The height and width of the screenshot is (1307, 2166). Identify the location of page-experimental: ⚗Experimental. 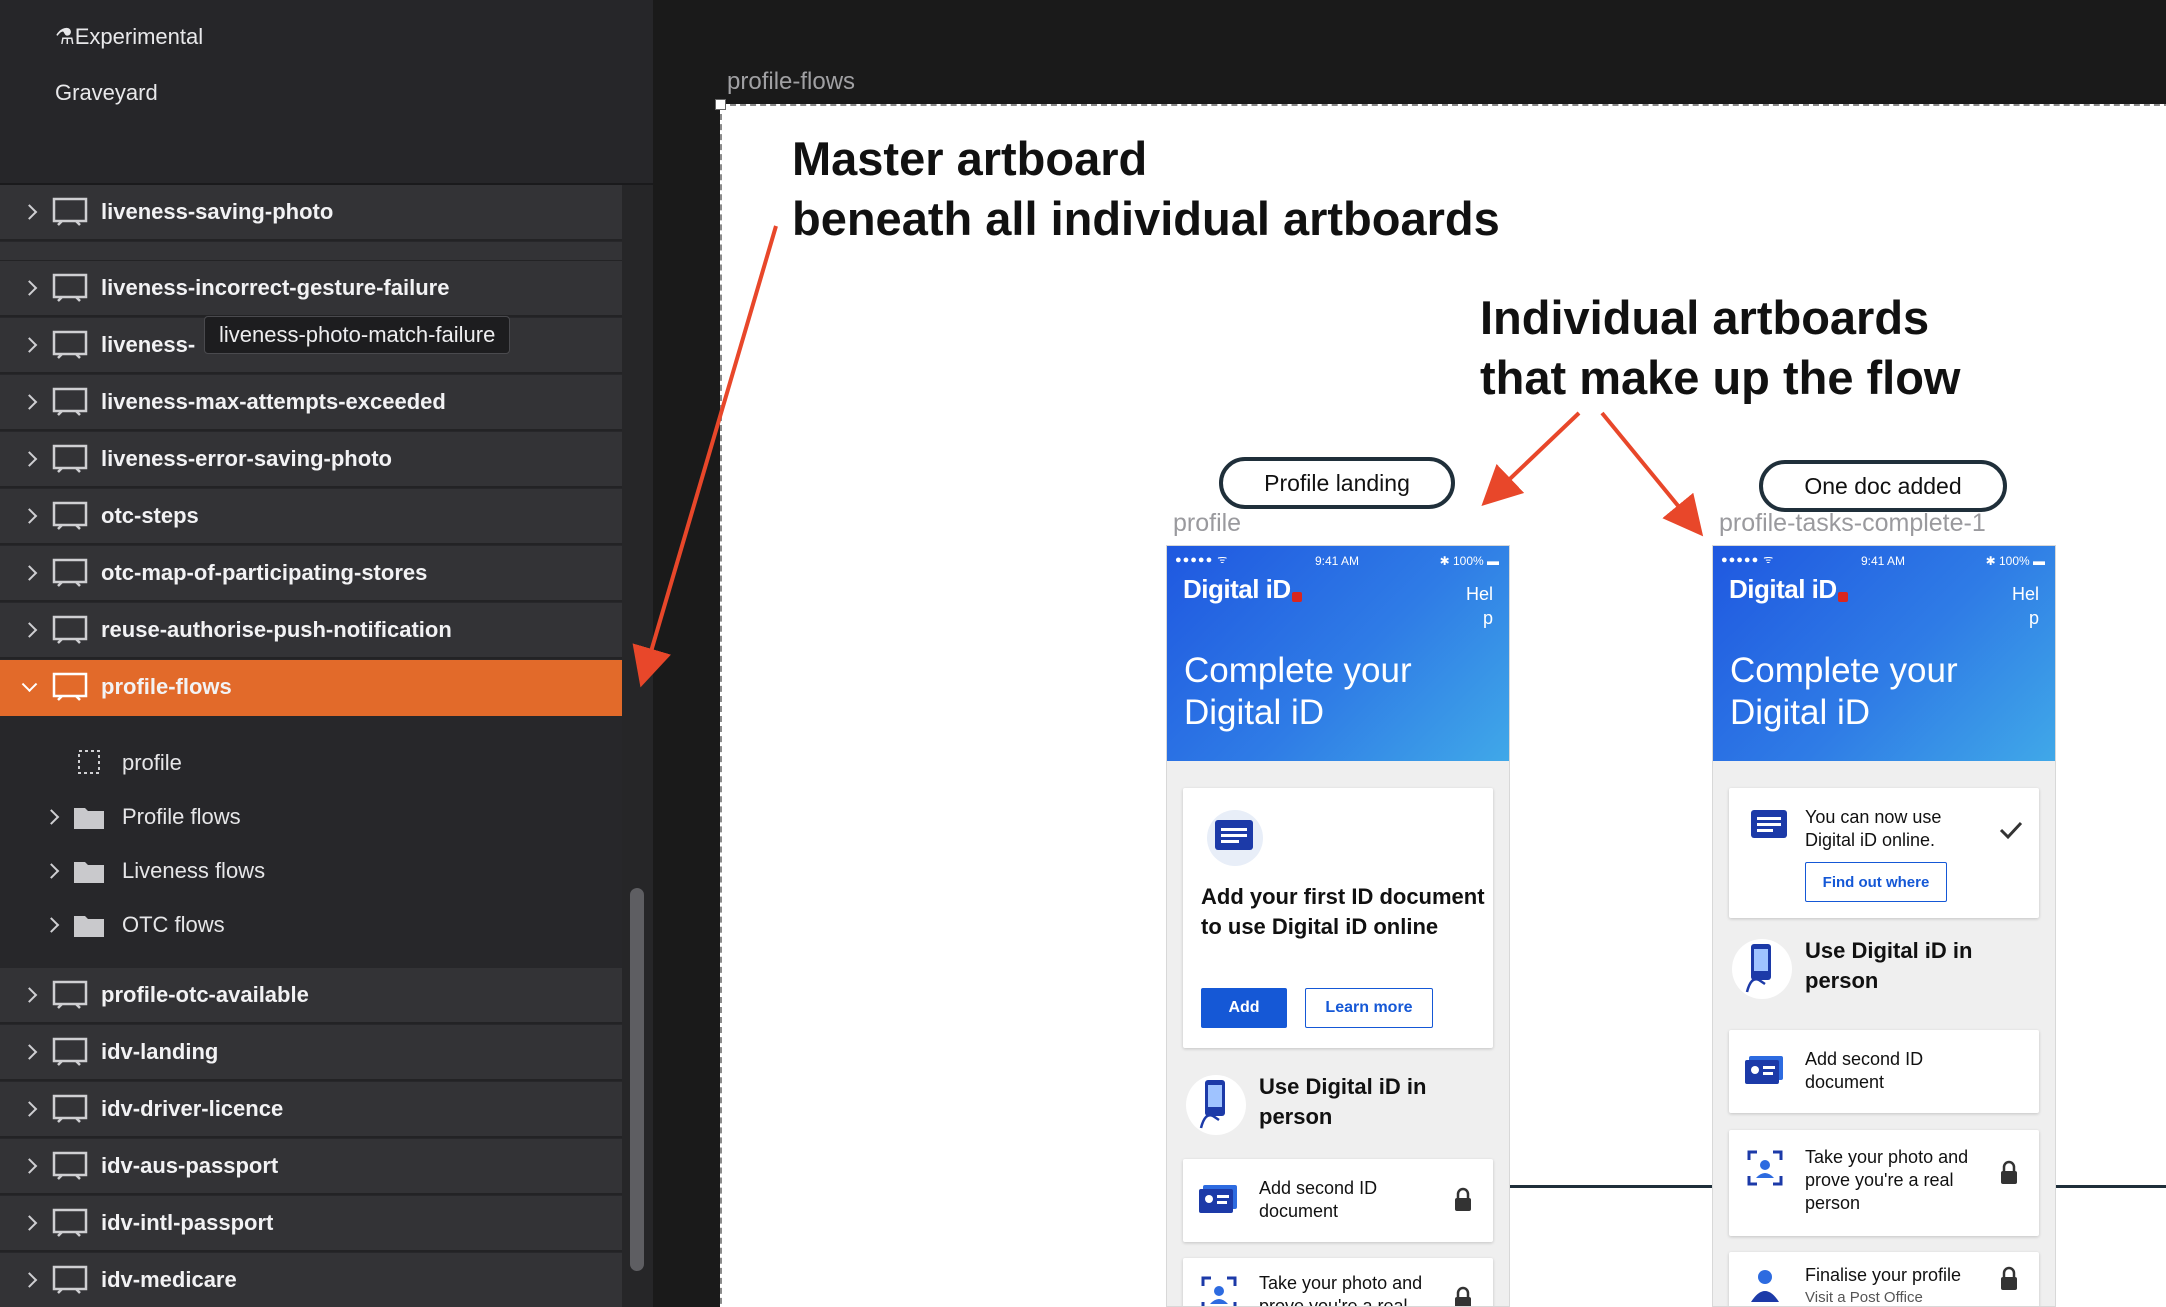
(129, 37).